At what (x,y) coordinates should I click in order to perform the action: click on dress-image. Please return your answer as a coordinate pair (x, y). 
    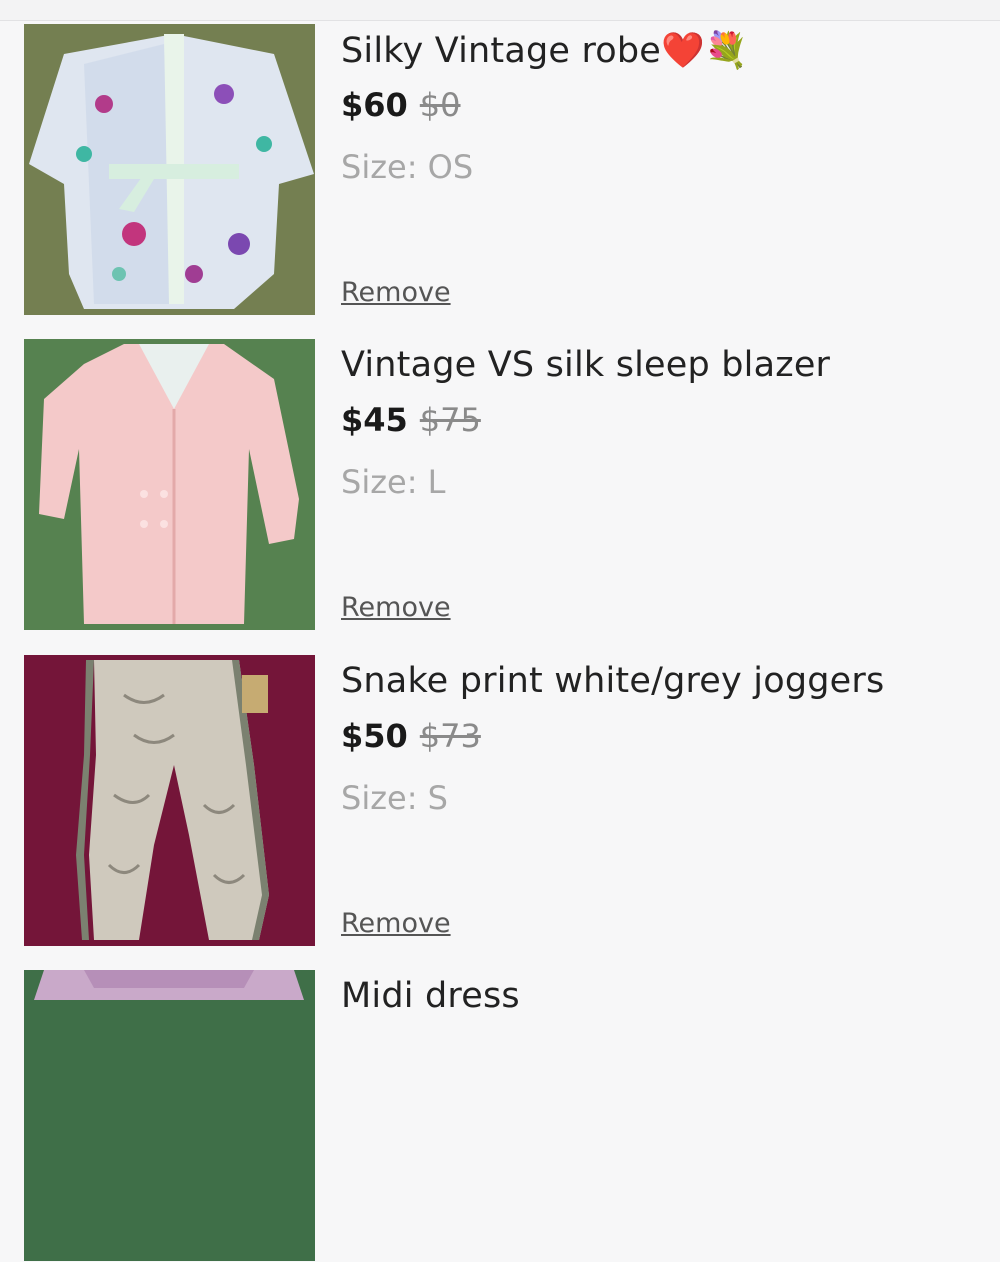
    Looking at the image, I should click on (169, 1115).